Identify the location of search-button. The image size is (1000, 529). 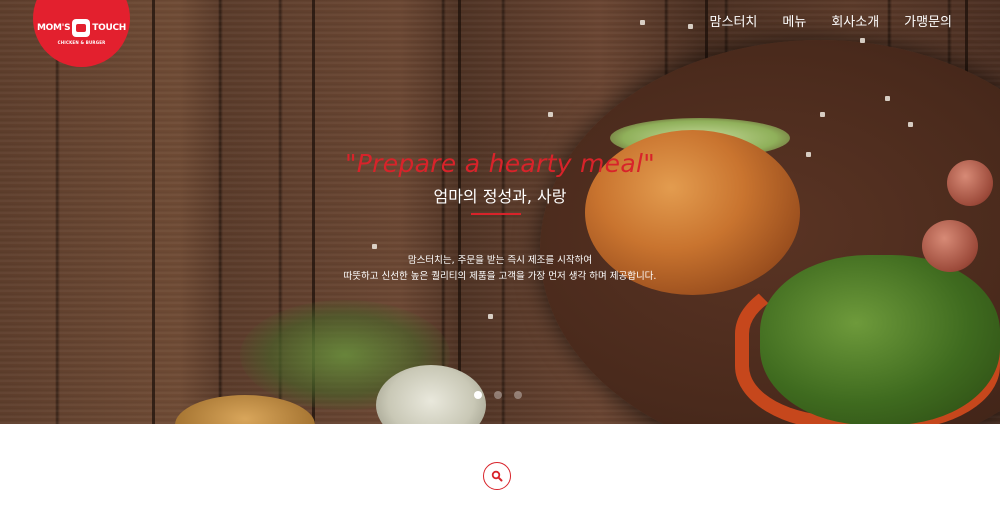
(497, 476).